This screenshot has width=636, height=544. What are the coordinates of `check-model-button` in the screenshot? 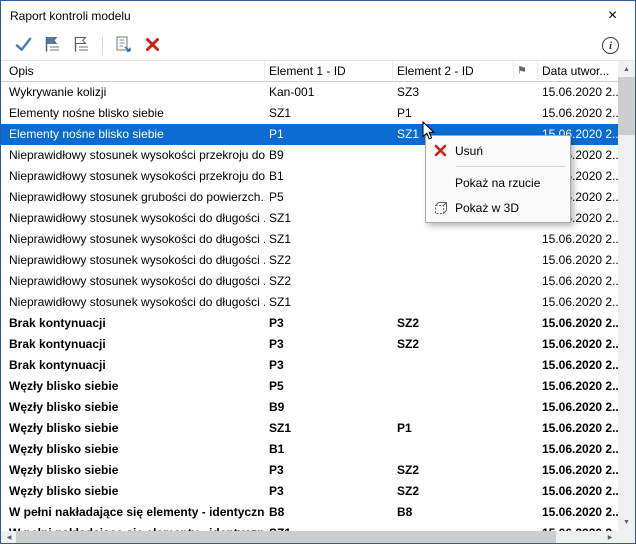 It's located at (23, 46).